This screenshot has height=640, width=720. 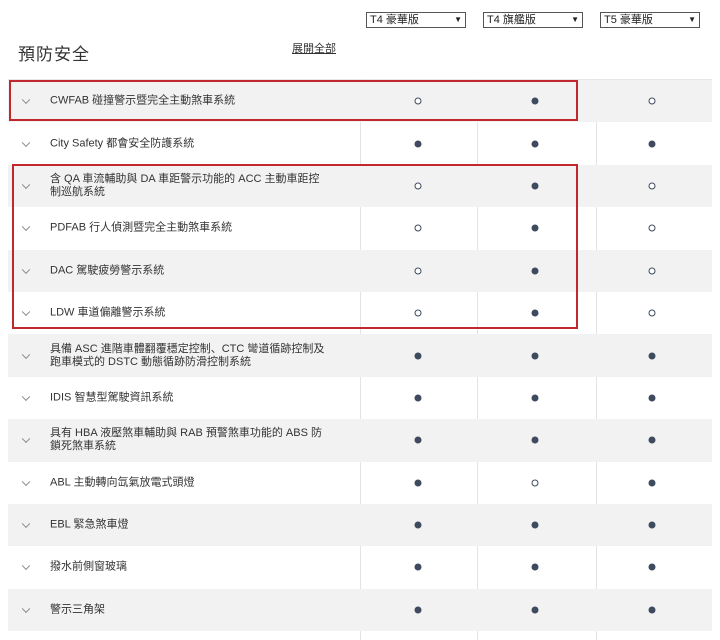 What do you see at coordinates (360, 270) in the screenshot?
I see `feature-row: DAC 駕駛疲勞警示系統` at bounding box center [360, 270].